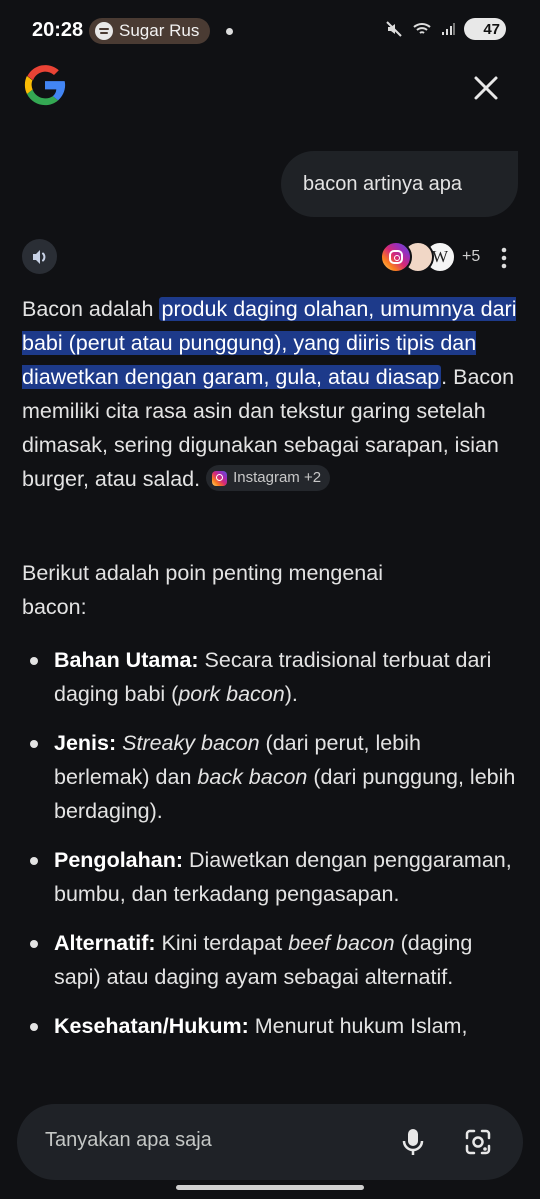 The height and width of the screenshot is (1199, 540). What do you see at coordinates (430, 257) in the screenshot?
I see `sources-stack: W +5` at bounding box center [430, 257].